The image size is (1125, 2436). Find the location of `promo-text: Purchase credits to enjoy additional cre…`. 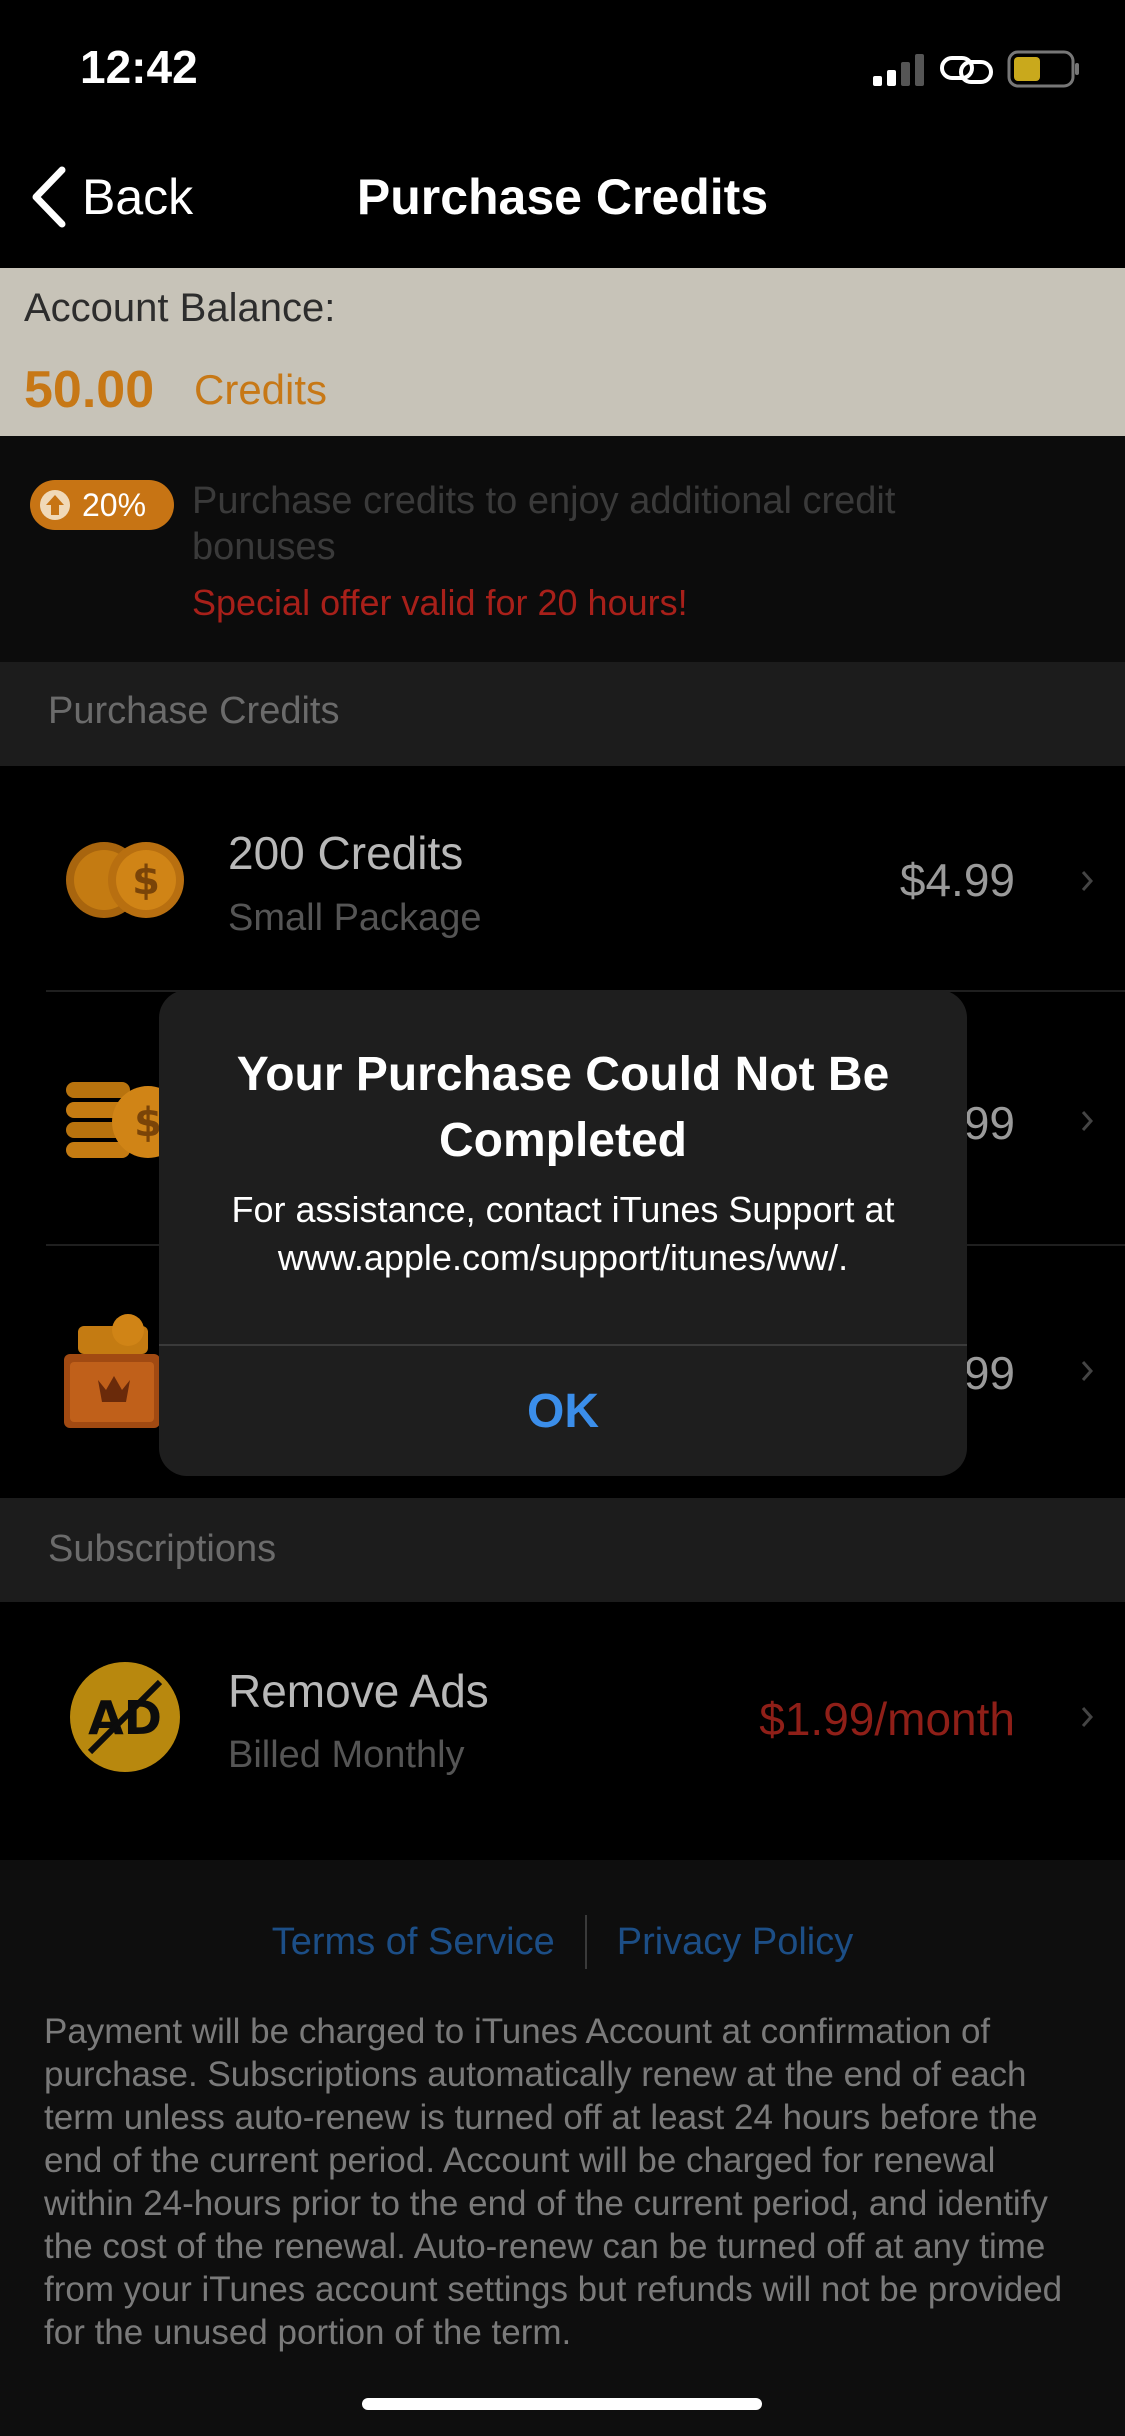

promo-text: Purchase credits to enjoy additional cre… is located at coordinates (544, 524).